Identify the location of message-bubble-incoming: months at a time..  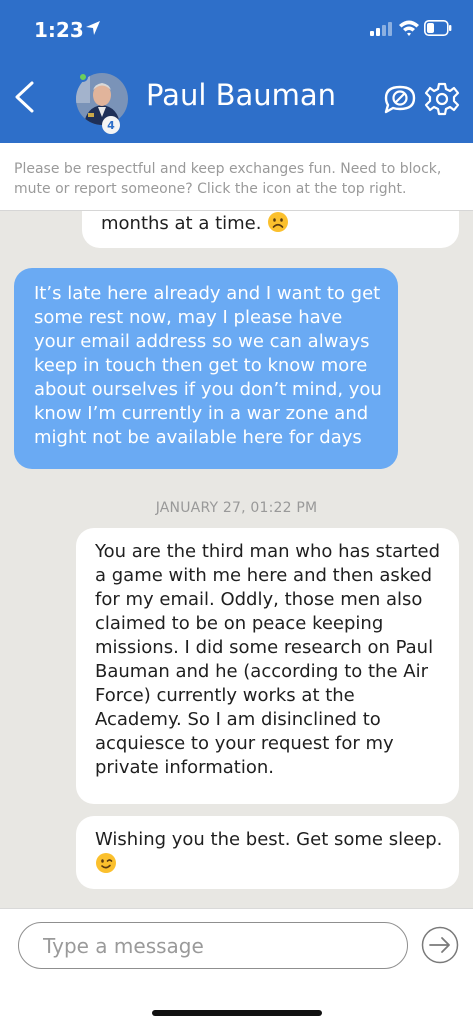
(270, 229).